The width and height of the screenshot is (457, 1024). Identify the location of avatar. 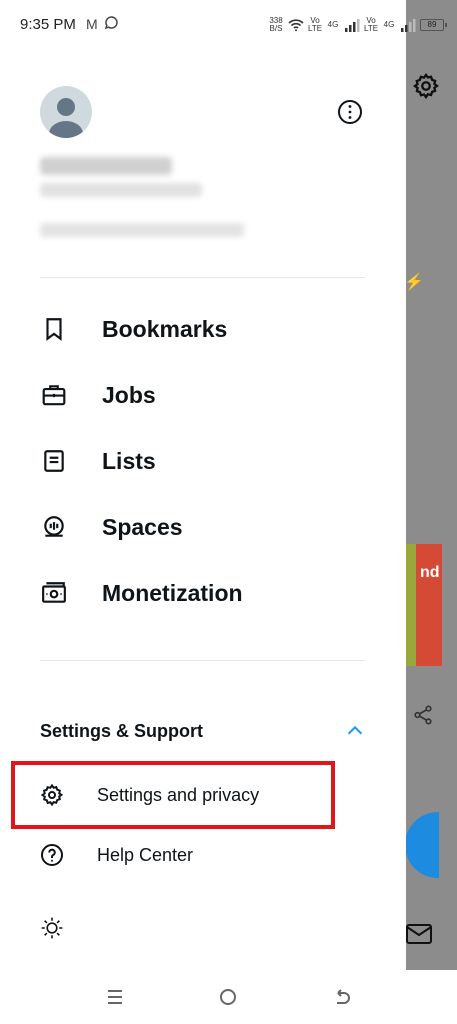
(66, 112).